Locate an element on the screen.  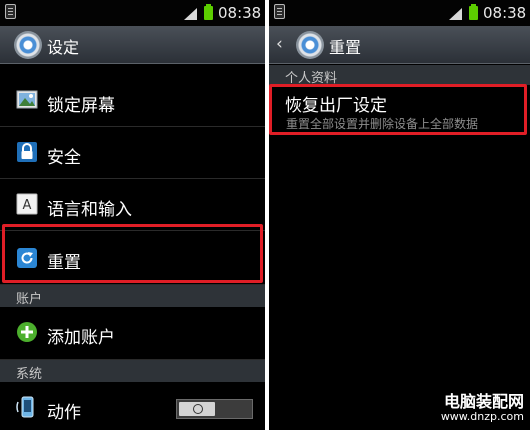
menu-item-label: 安全 is located at coordinates (64, 158).